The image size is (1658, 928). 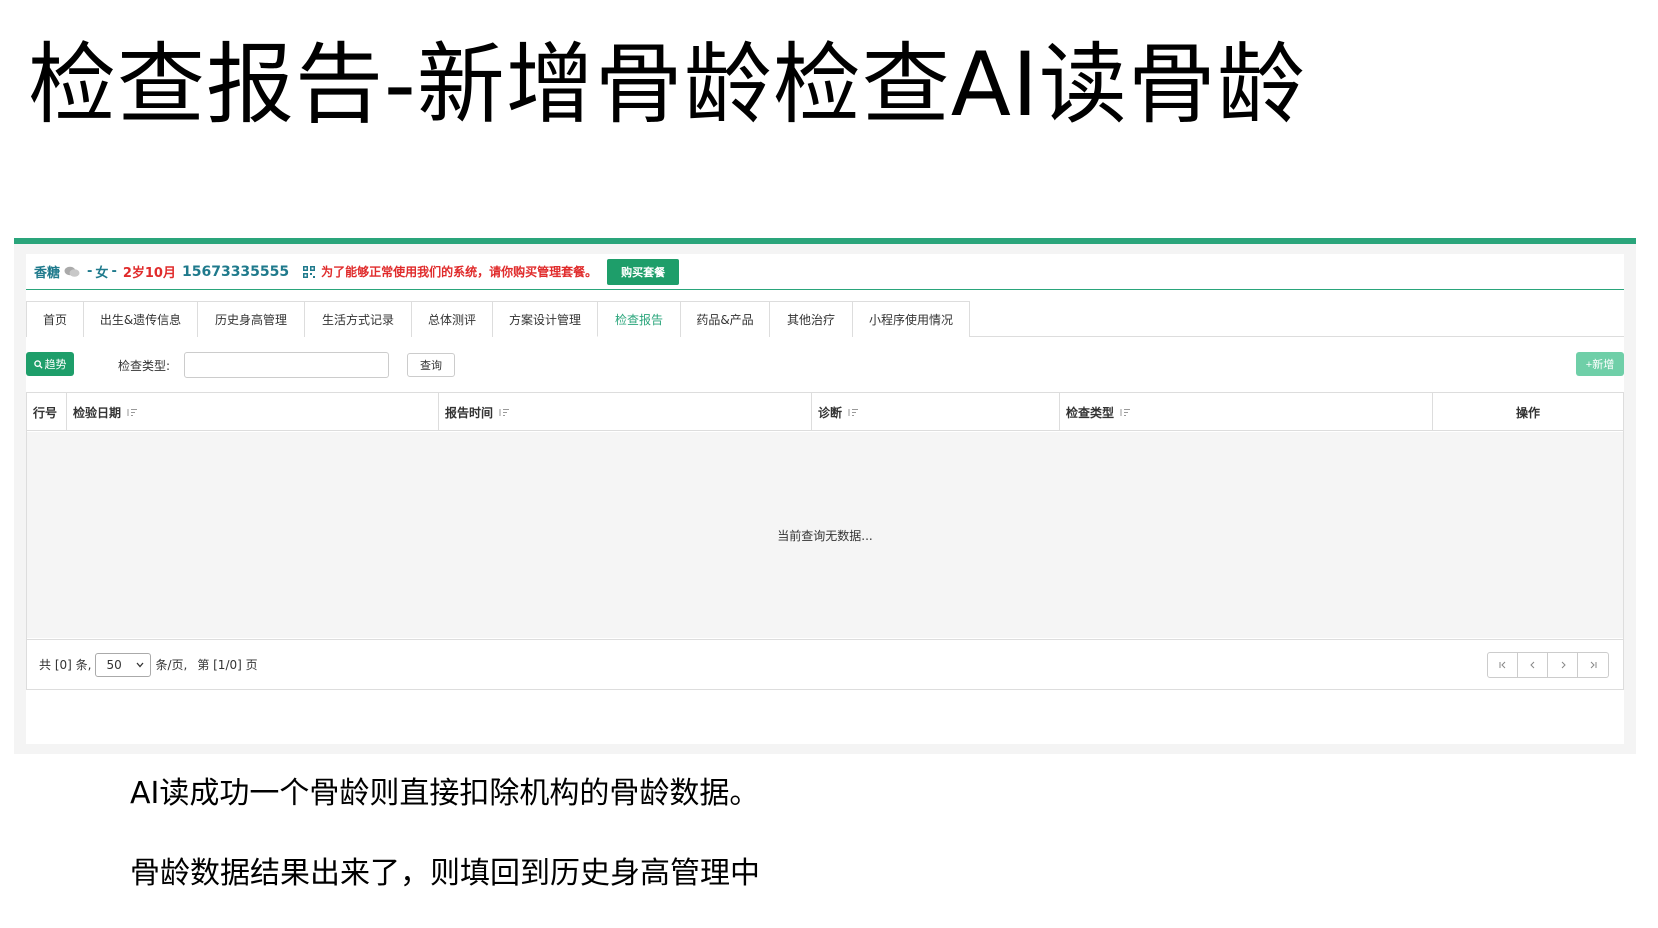 What do you see at coordinates (1246, 412) in the screenshot?
I see `column-header-exam-type: 检查类型` at bounding box center [1246, 412].